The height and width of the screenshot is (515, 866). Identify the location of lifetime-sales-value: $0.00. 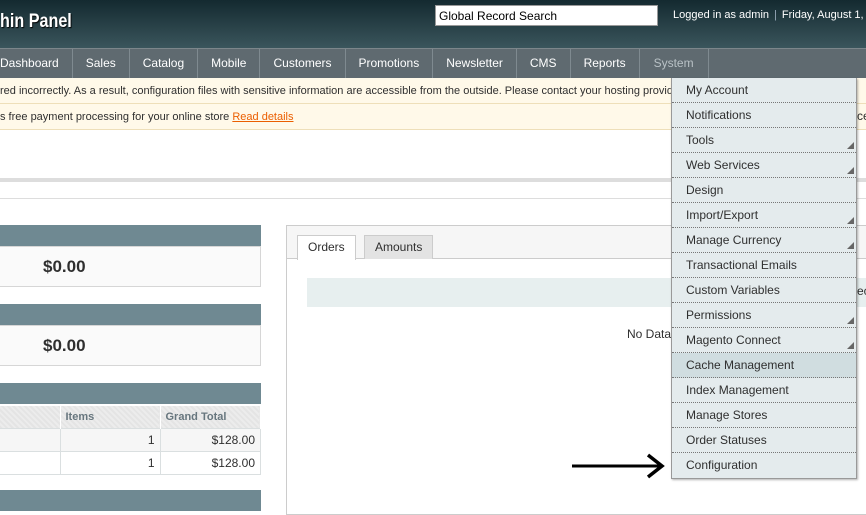
(130, 266).